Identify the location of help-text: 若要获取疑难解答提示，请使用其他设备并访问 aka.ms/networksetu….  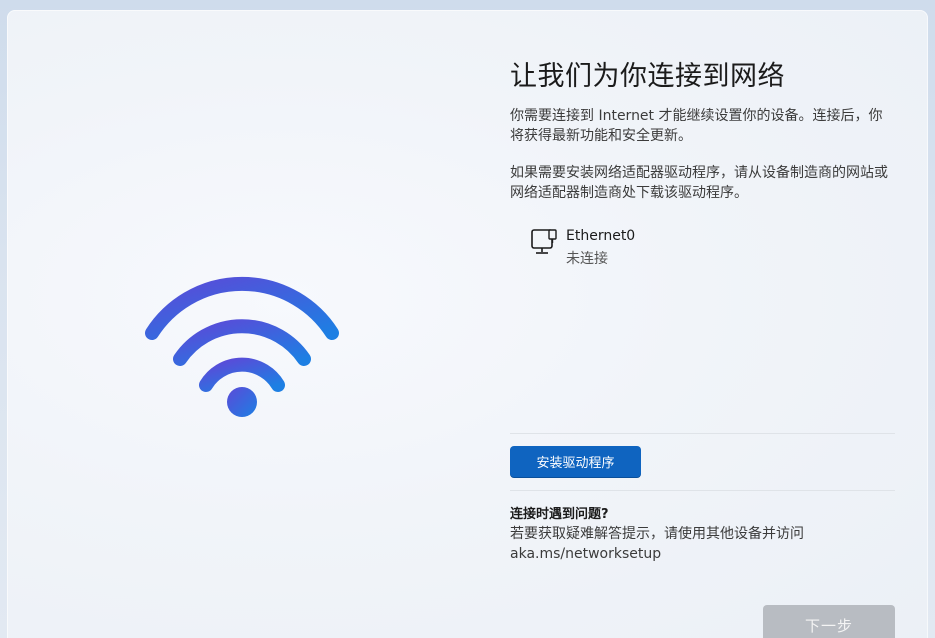
(657, 544).